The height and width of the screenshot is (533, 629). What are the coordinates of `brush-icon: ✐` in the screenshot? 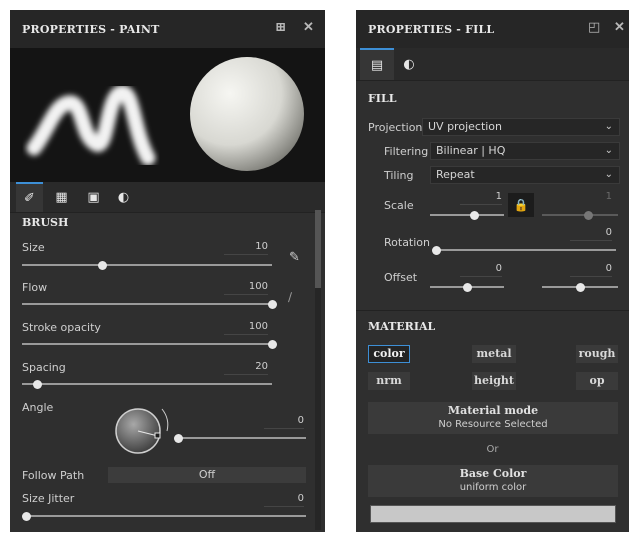 It's located at (29, 198).